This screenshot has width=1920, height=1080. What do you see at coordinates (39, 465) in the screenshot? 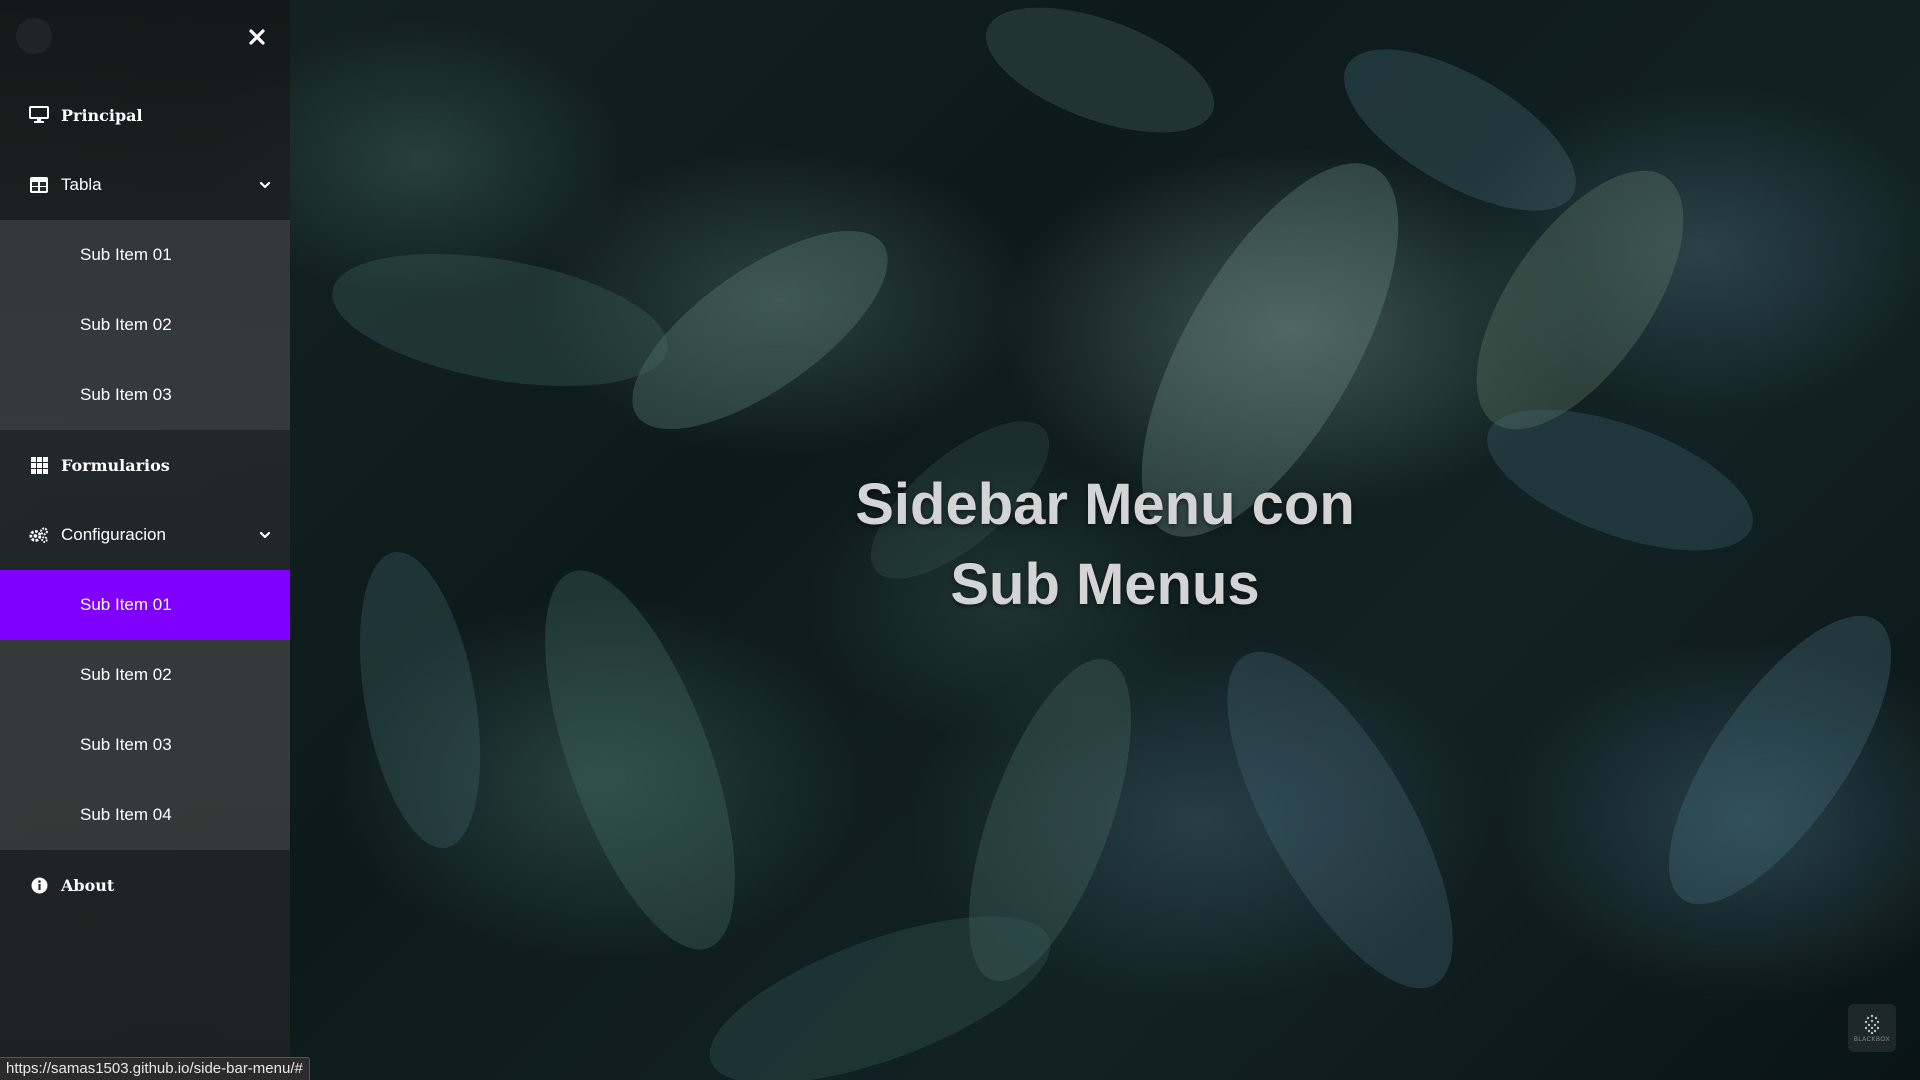
I see `grid-icon` at bounding box center [39, 465].